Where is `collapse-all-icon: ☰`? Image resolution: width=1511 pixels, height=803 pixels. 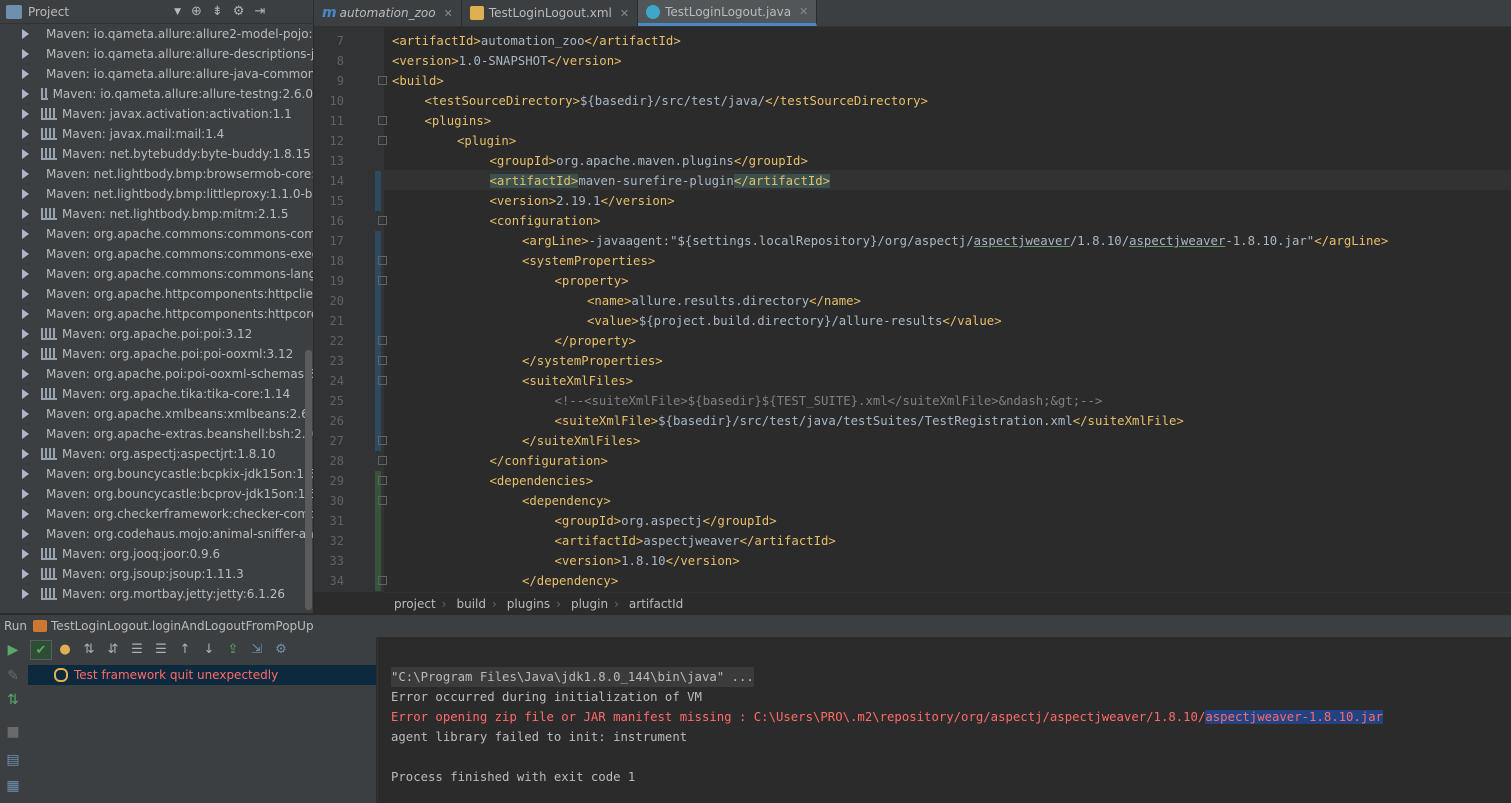
collapse-all-icon: ☰ is located at coordinates (161, 650).